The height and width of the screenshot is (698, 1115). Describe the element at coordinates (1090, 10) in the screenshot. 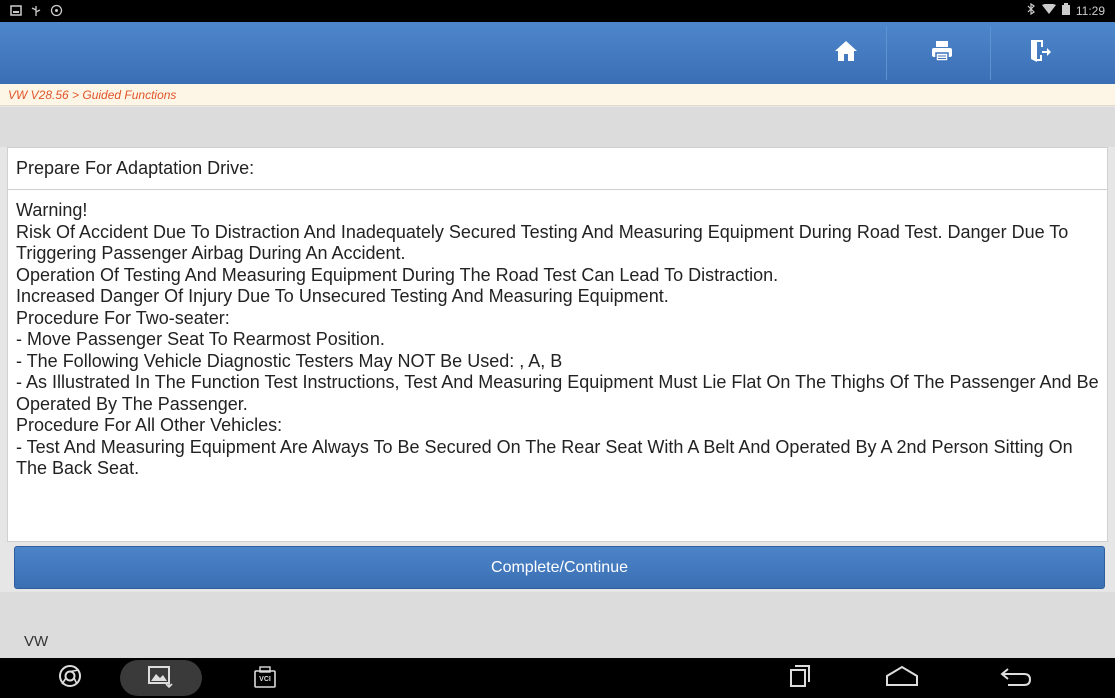

I see `clock: 11:29` at that location.